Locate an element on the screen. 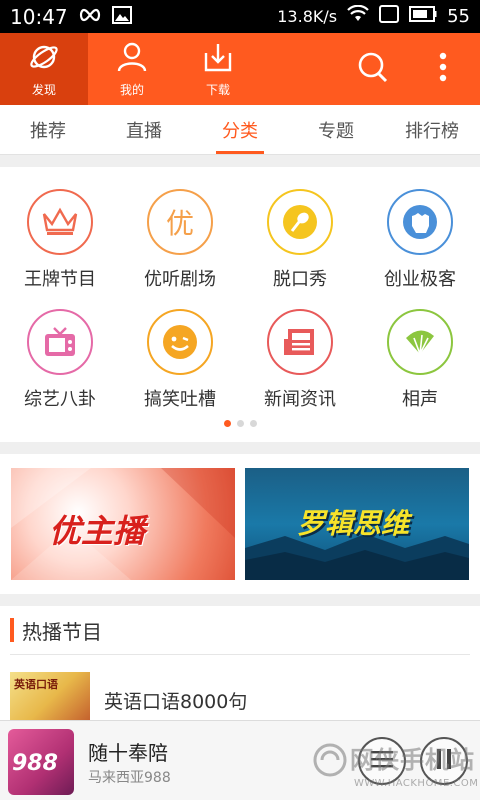 The width and height of the screenshot is (480, 800). nav-discover-label: 发现 is located at coordinates (43, 89).